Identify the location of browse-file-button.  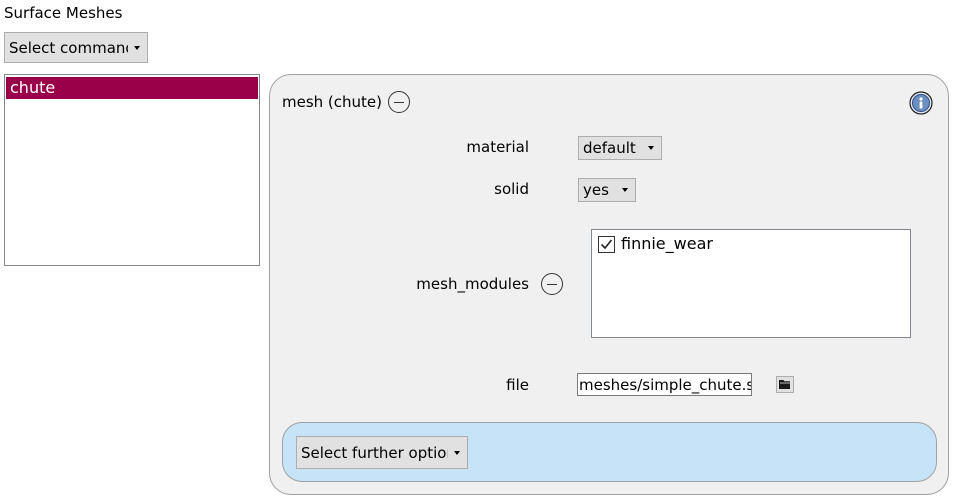
(785, 384).